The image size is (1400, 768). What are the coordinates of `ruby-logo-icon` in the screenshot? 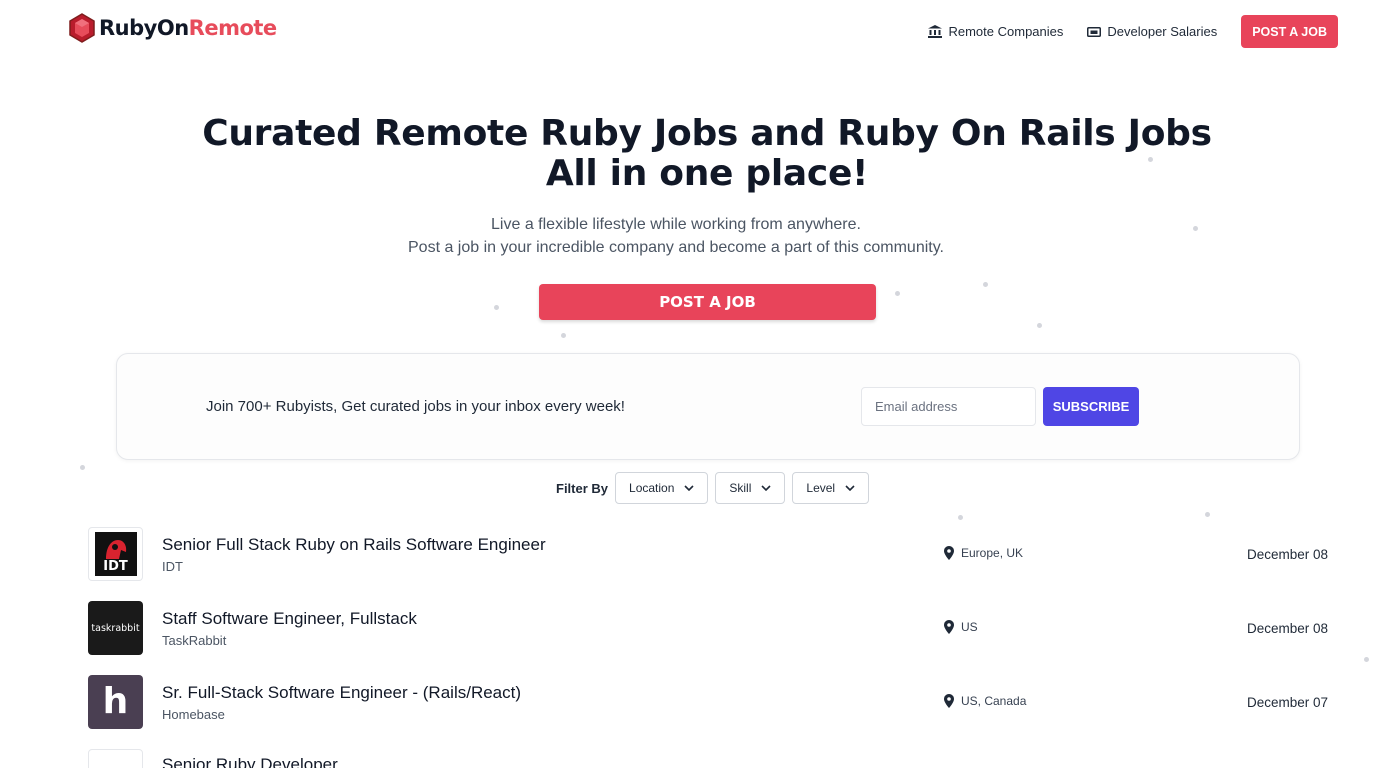 It's located at (82, 28).